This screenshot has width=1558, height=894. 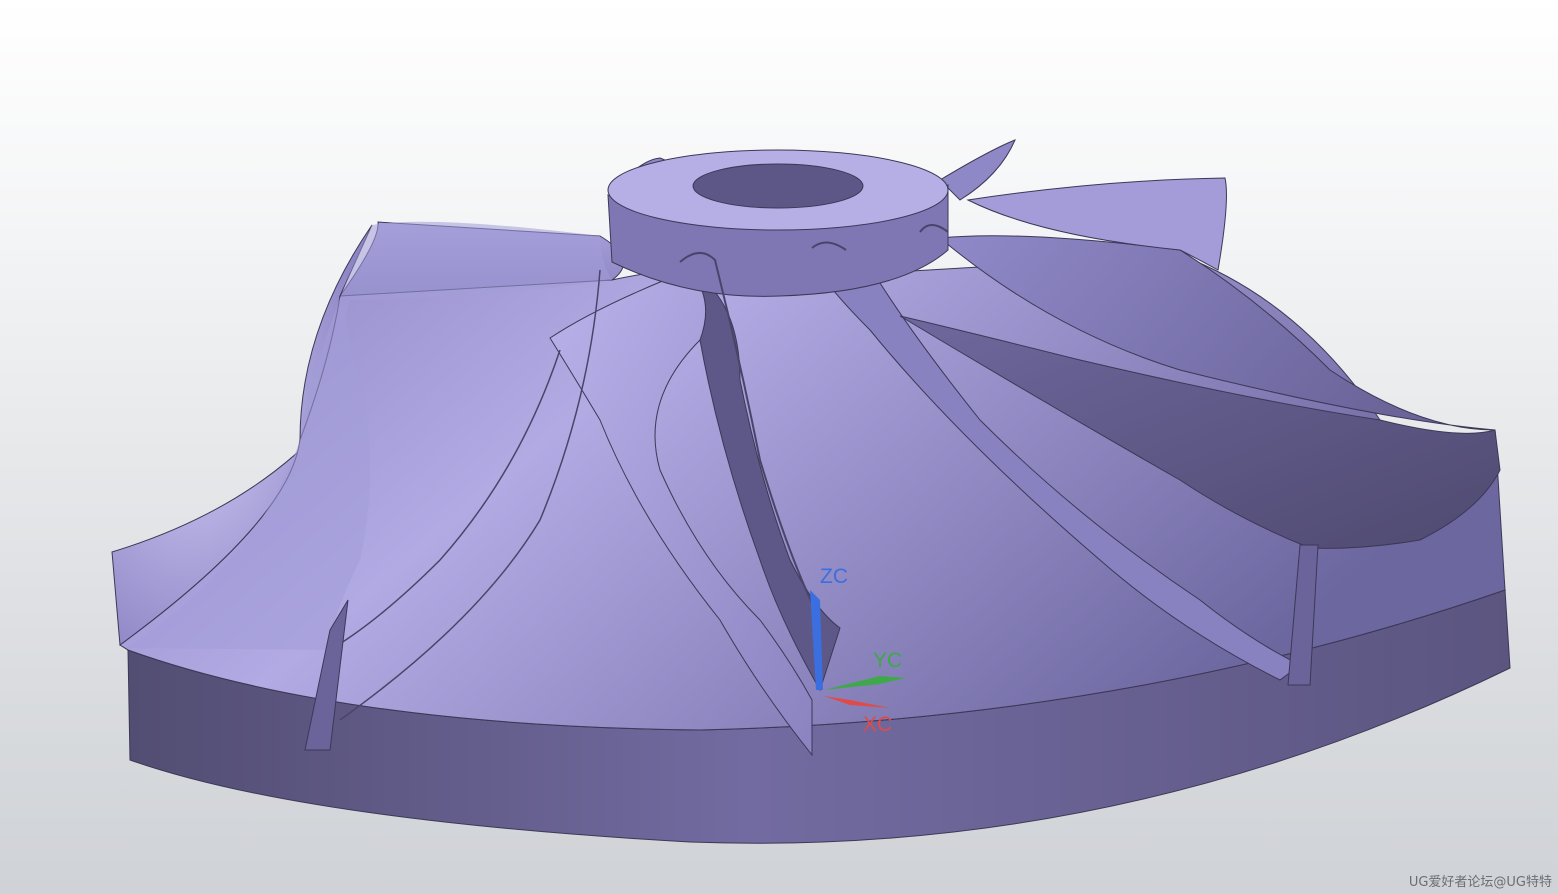 What do you see at coordinates (778, 186) in the screenshot?
I see `hub-bore` at bounding box center [778, 186].